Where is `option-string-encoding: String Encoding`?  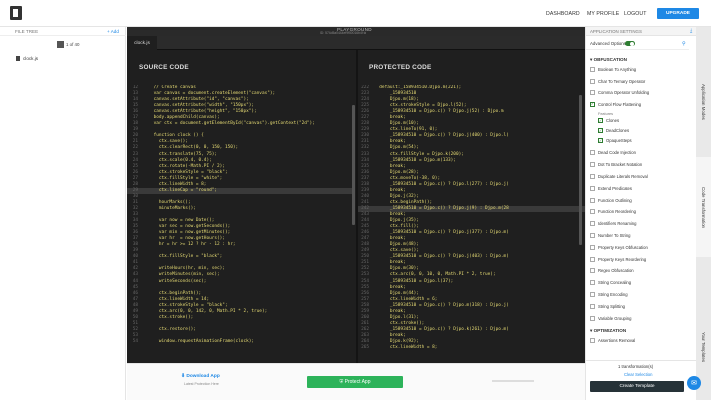
option-string-encoding: String Encoding is located at coordinates (609, 294).